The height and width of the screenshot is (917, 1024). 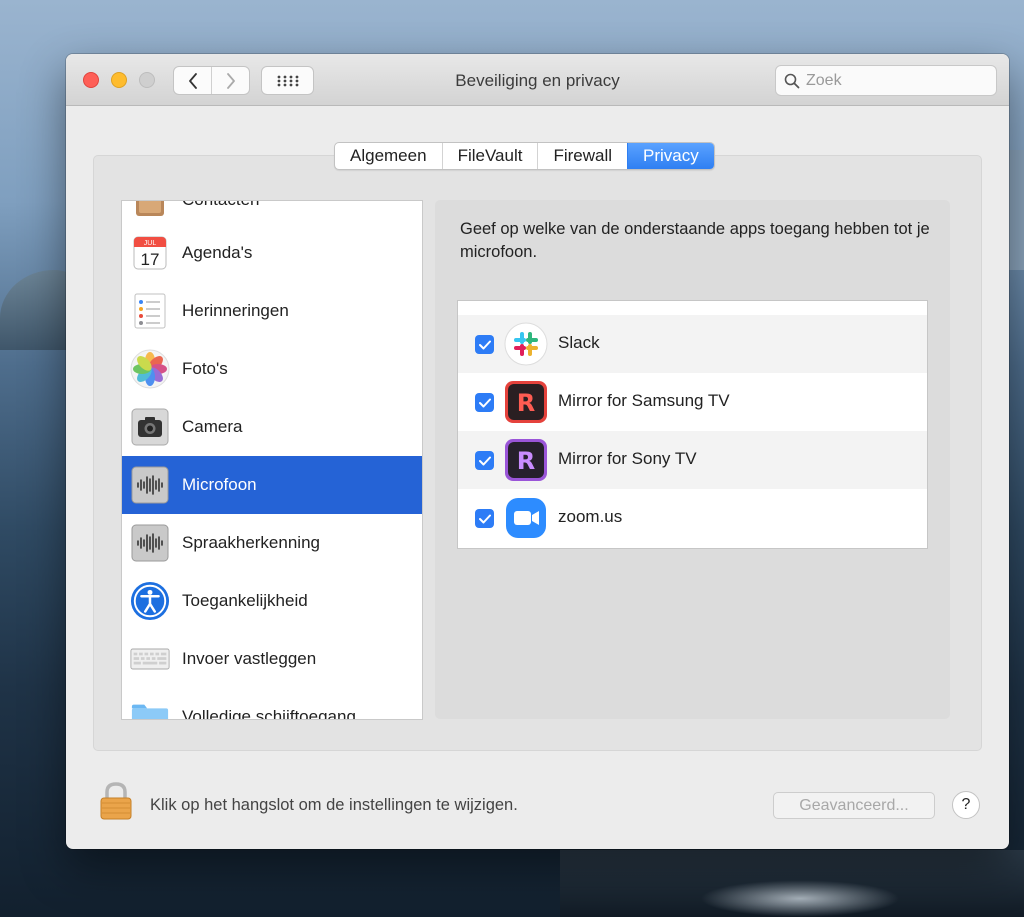 I want to click on mirror-samsung-icon: R, so click(x=526, y=402).